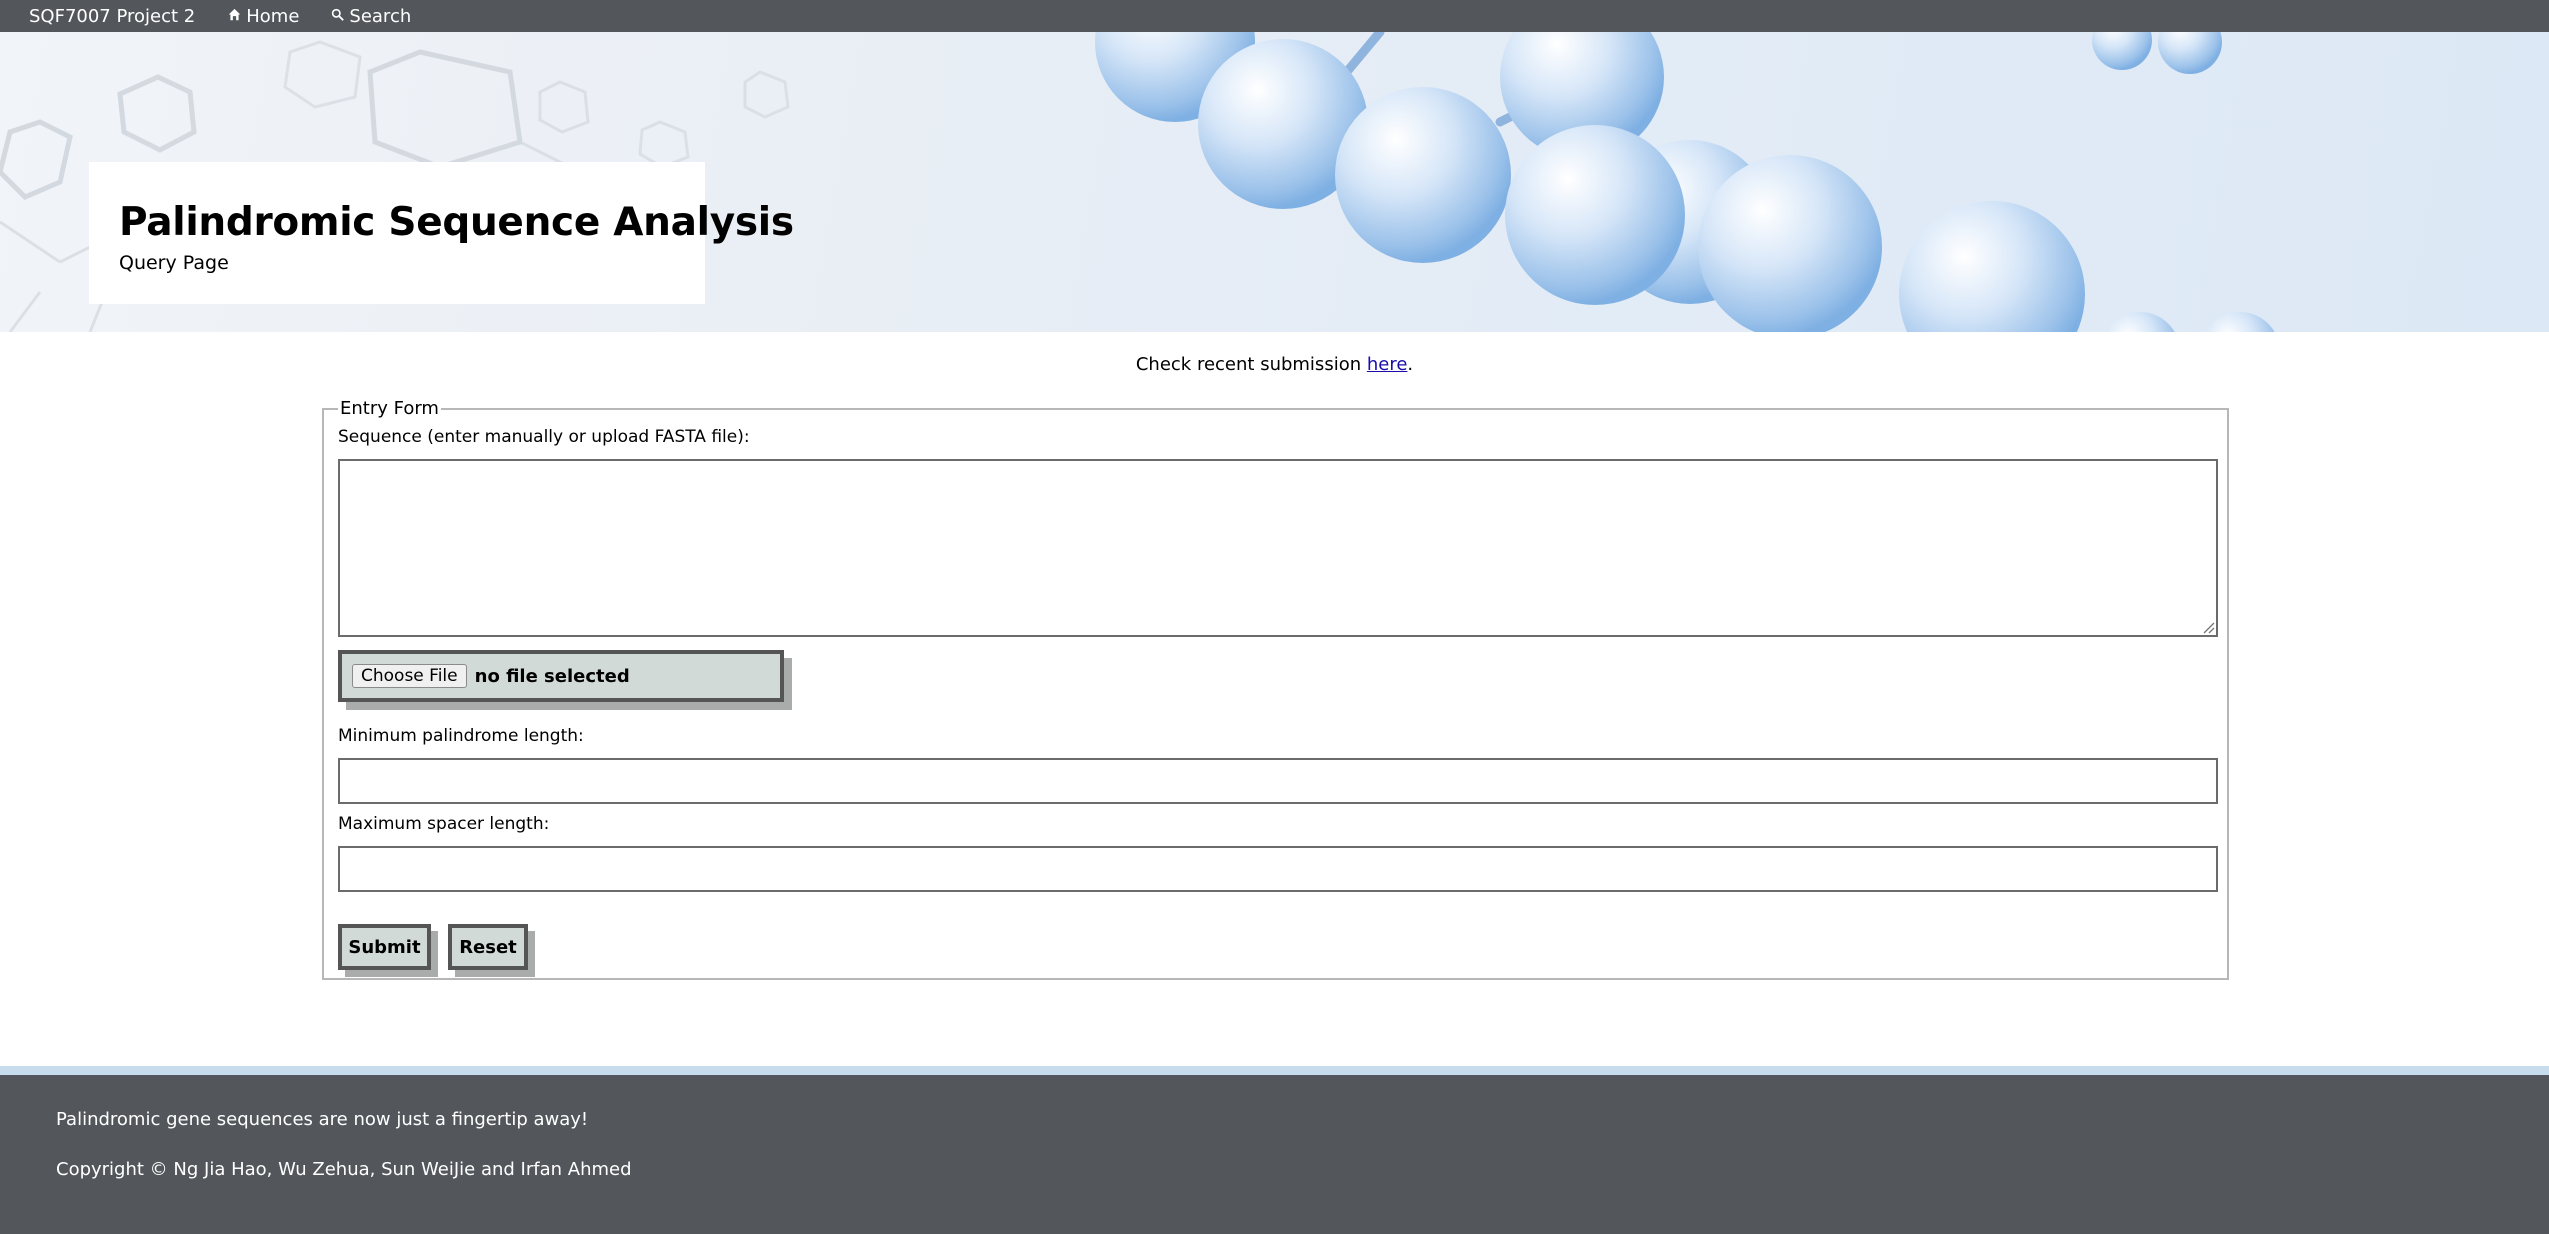 This screenshot has height=1234, width=2549. I want to click on home-icon, so click(234, 16).